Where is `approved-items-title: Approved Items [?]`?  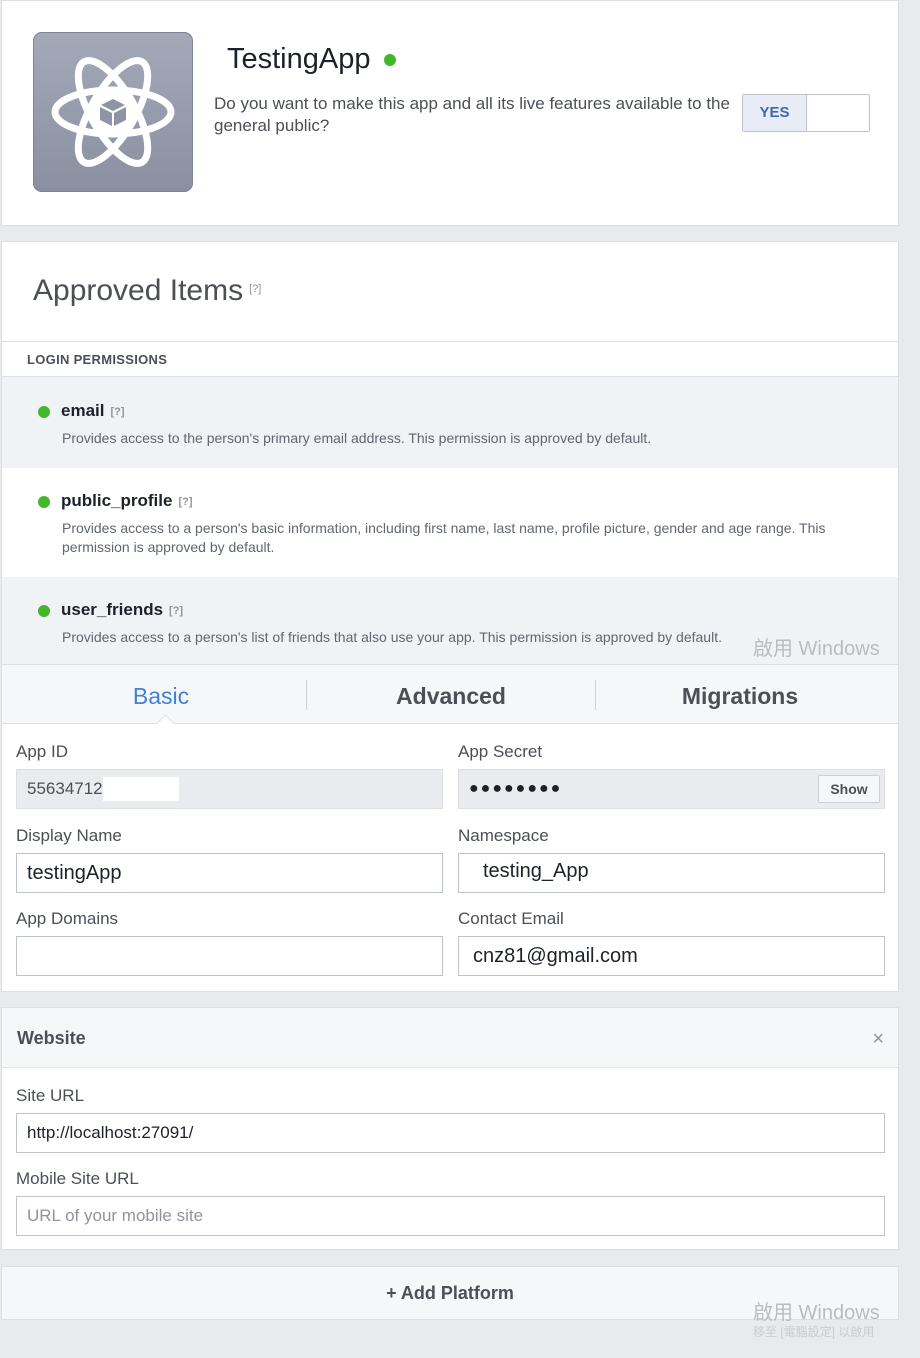 approved-items-title: Approved Items [?] is located at coordinates (147, 291).